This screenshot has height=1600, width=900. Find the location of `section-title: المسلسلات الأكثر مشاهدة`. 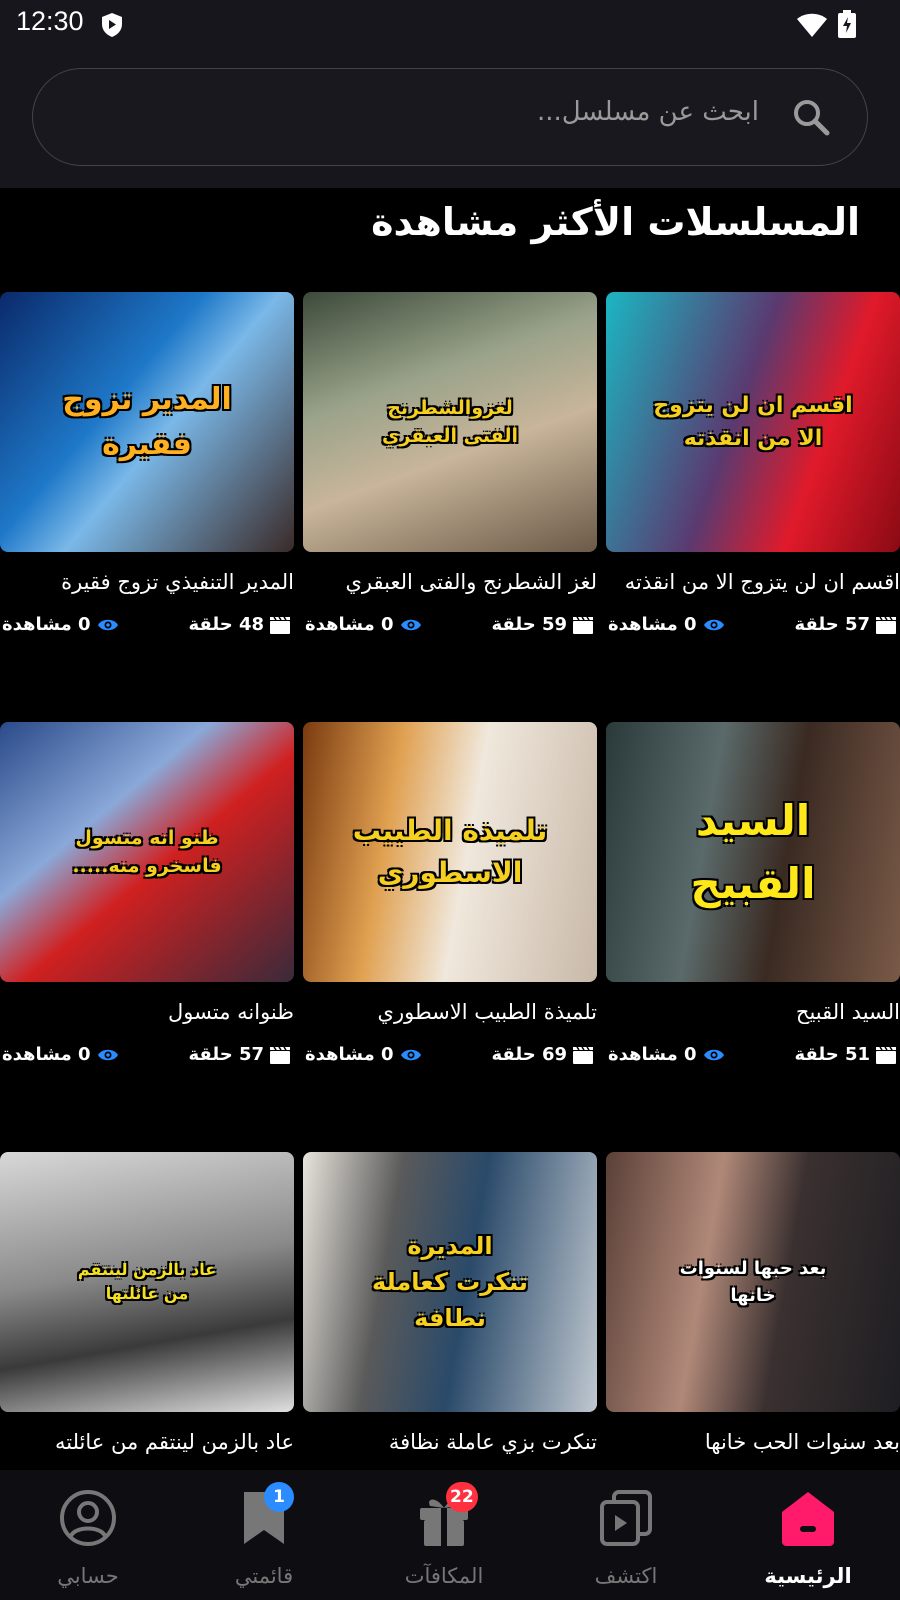

section-title: المسلسلات الأكثر مشاهدة is located at coordinates (615, 222).